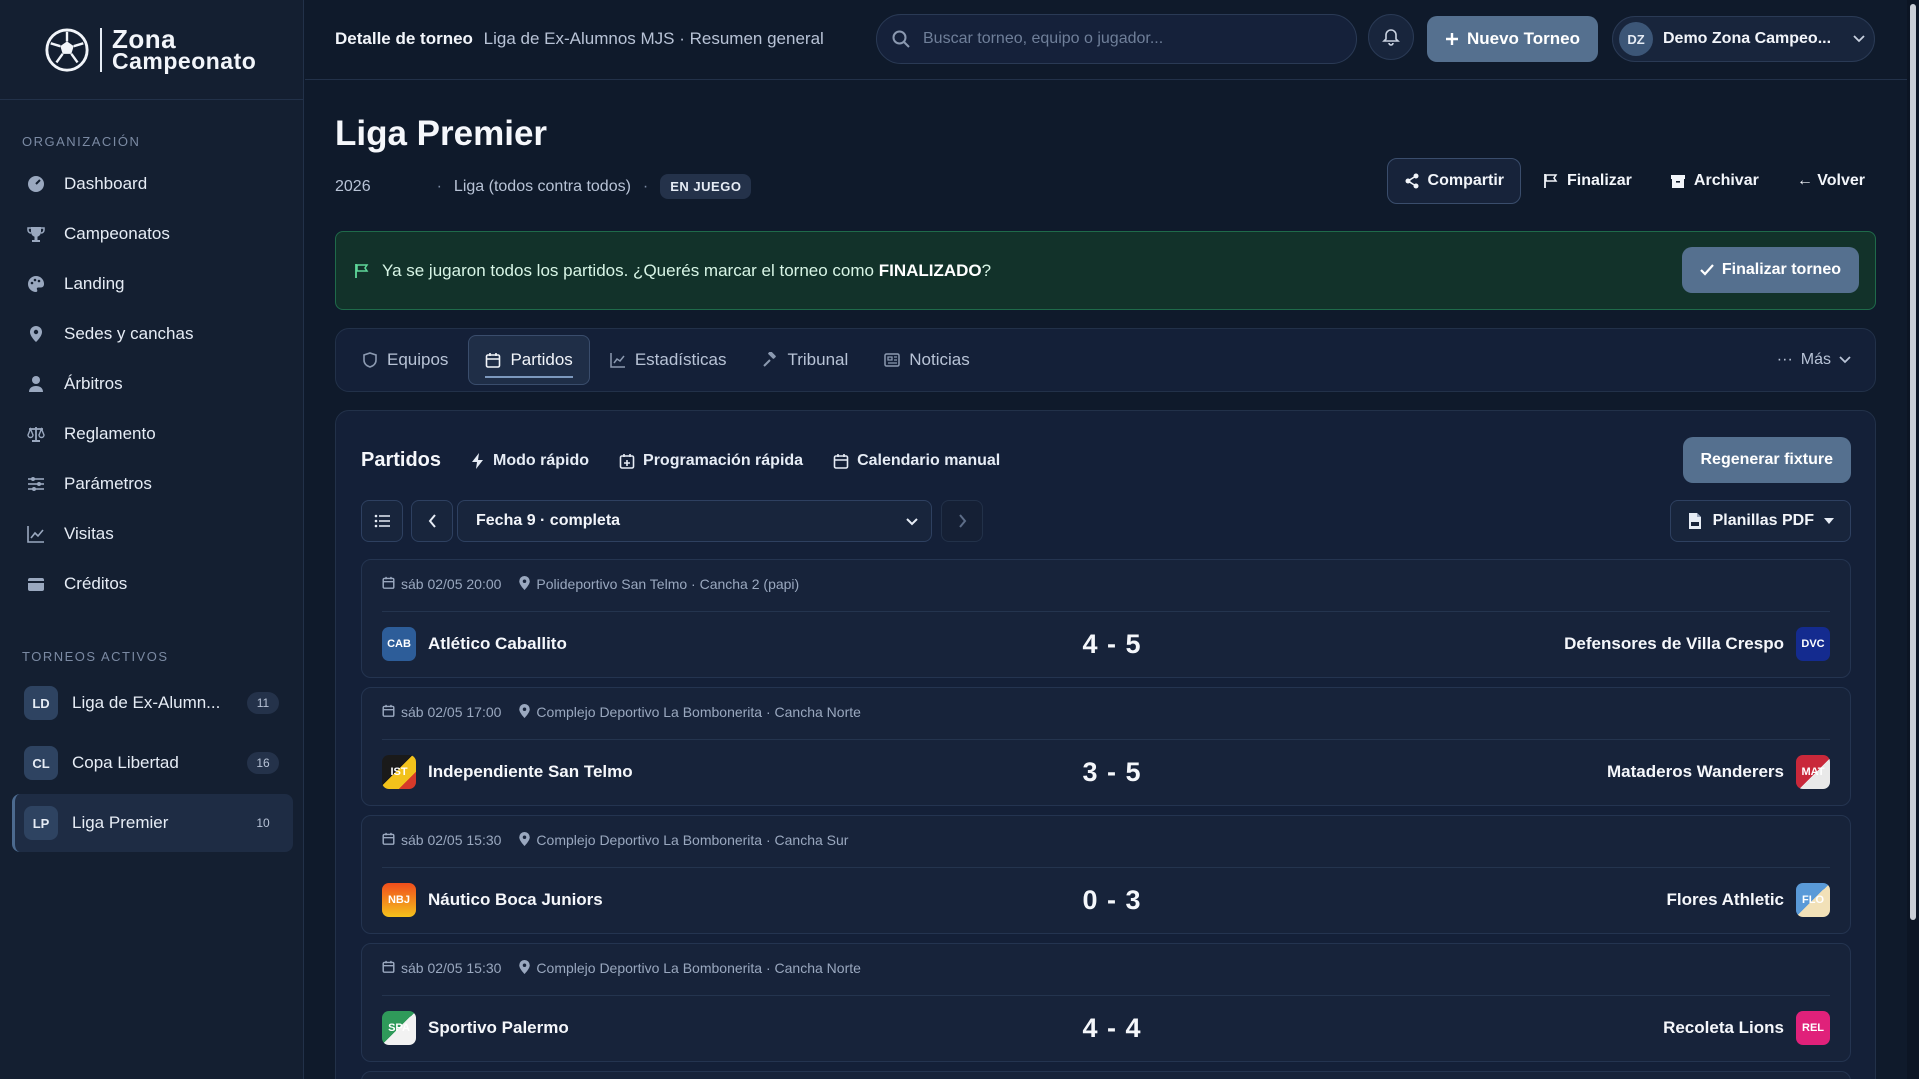 The width and height of the screenshot is (1919, 1079). Describe the element at coordinates (627, 461) in the screenshot. I see `calendar-plus-icon` at that location.